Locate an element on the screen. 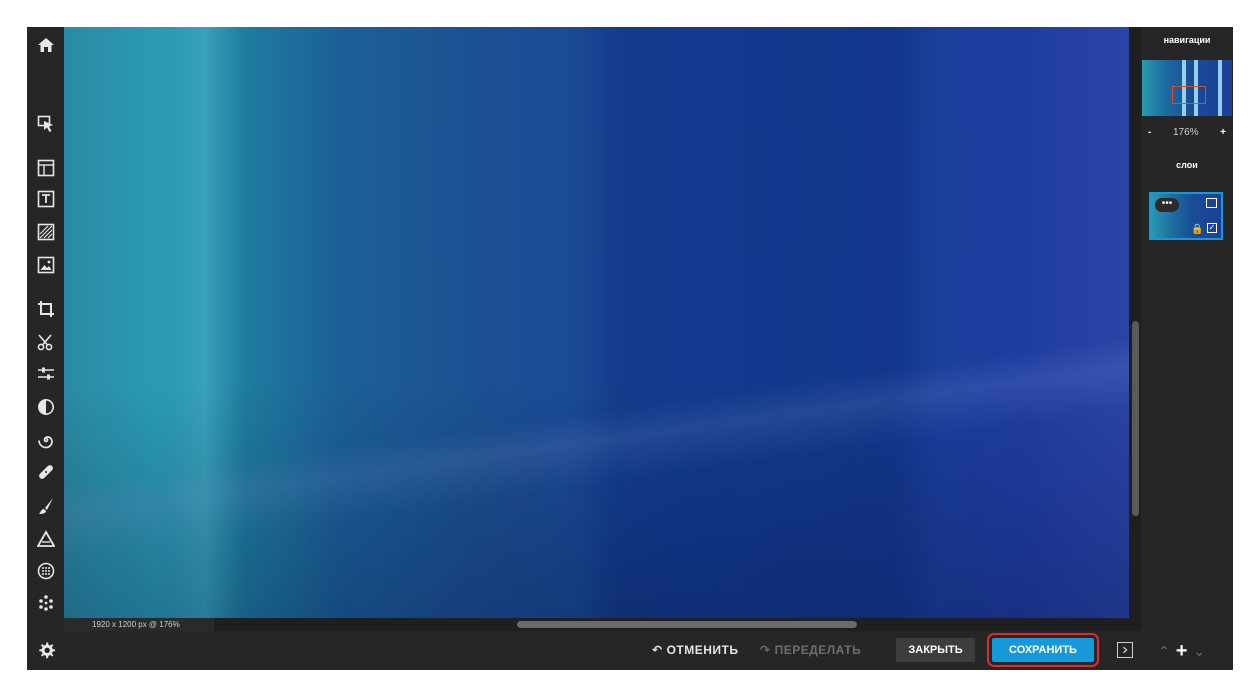 The image size is (1260, 696). crop-icon is located at coordinates (45, 309).